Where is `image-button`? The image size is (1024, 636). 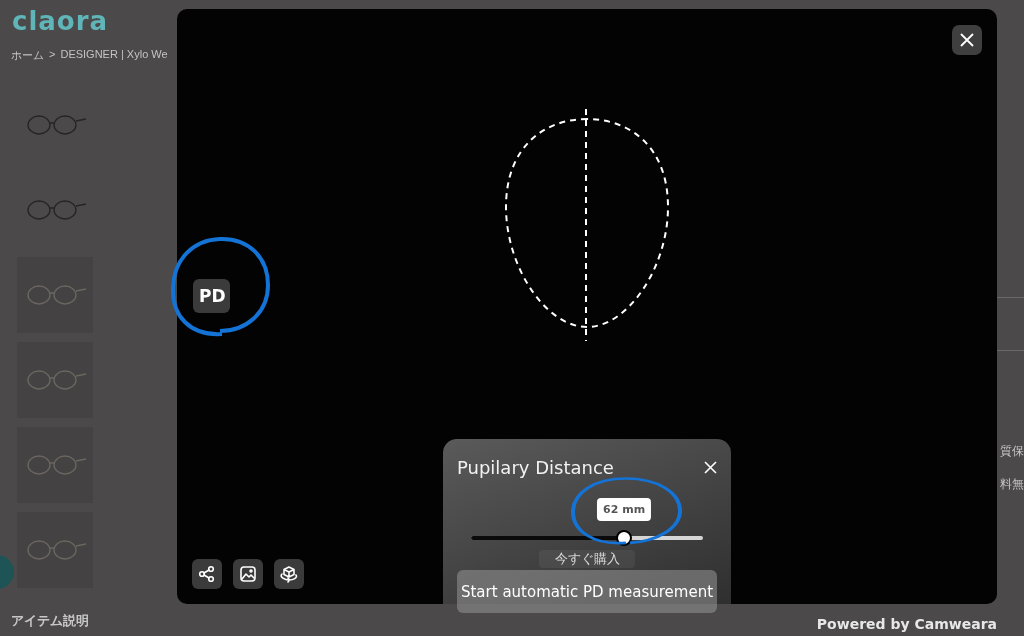
image-button is located at coordinates (248, 574).